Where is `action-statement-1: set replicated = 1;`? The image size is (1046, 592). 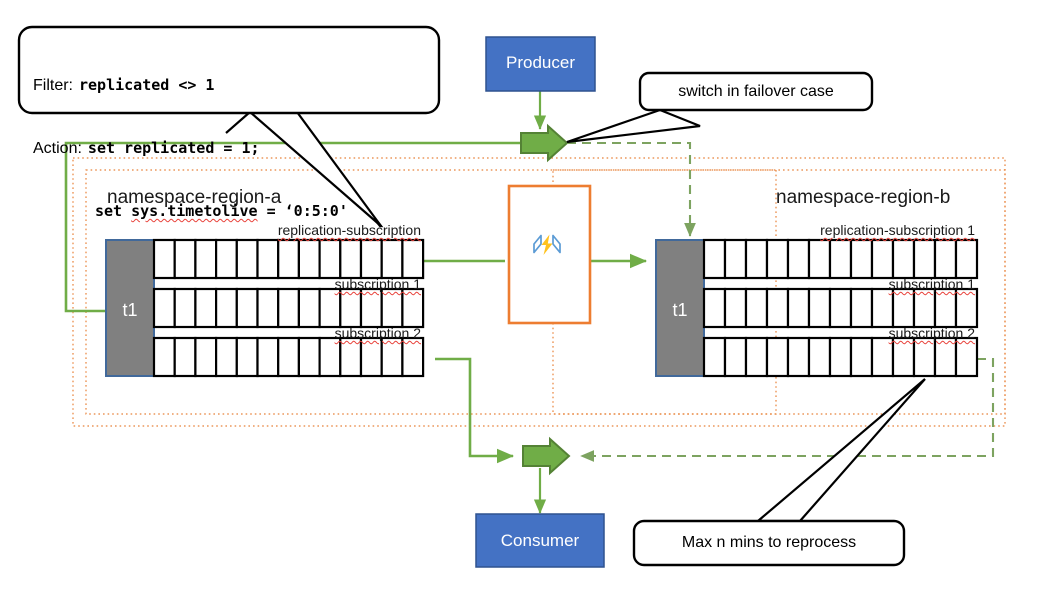 action-statement-1: set replicated = 1; is located at coordinates (173, 148).